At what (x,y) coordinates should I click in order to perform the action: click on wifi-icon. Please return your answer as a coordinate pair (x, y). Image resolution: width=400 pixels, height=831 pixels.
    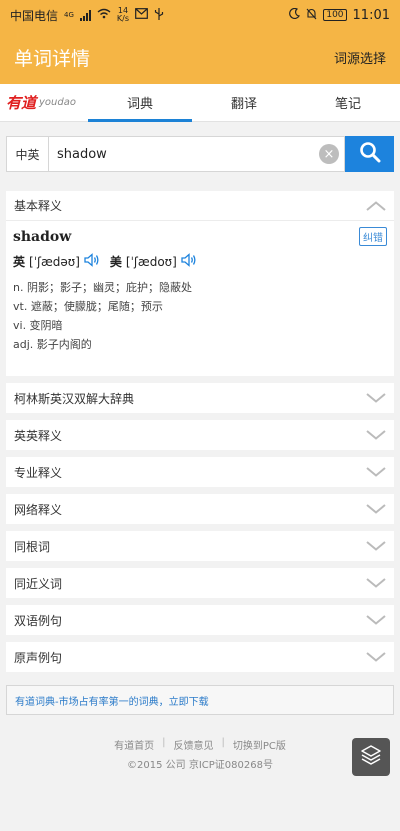
    Looking at the image, I should click on (104, 15).